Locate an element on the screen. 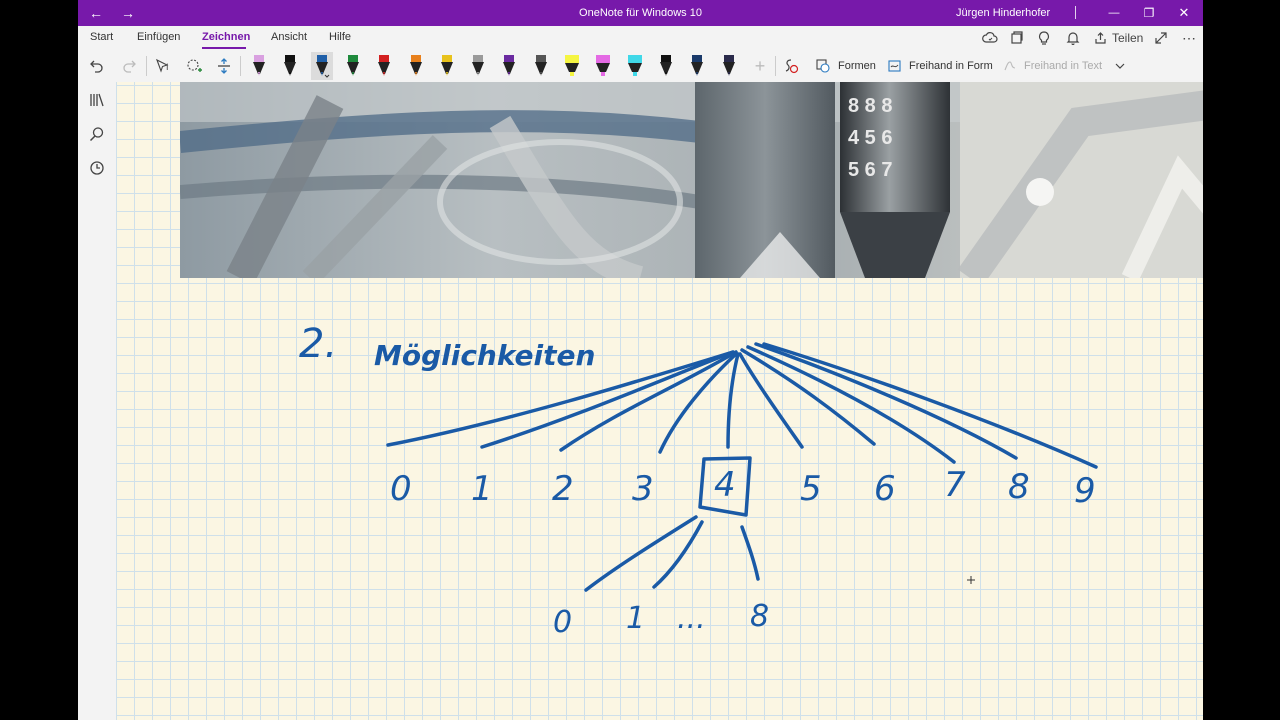 The height and width of the screenshot is (720, 1280). ink-digit-4-boxed: 4 is located at coordinates (725, 485).